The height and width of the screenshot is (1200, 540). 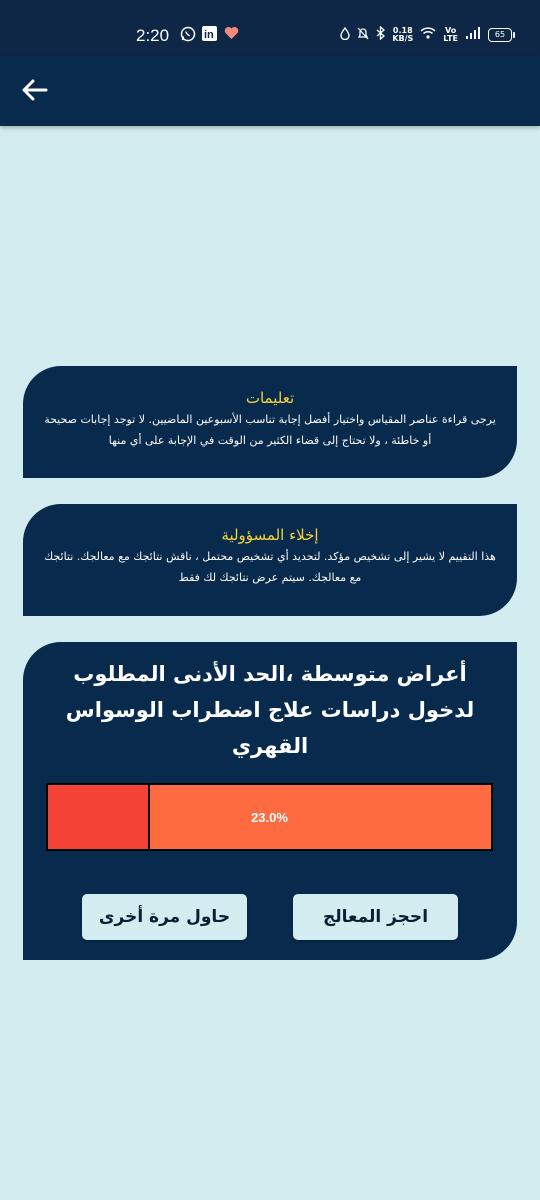 I want to click on wifi-icon, so click(x=428, y=34).